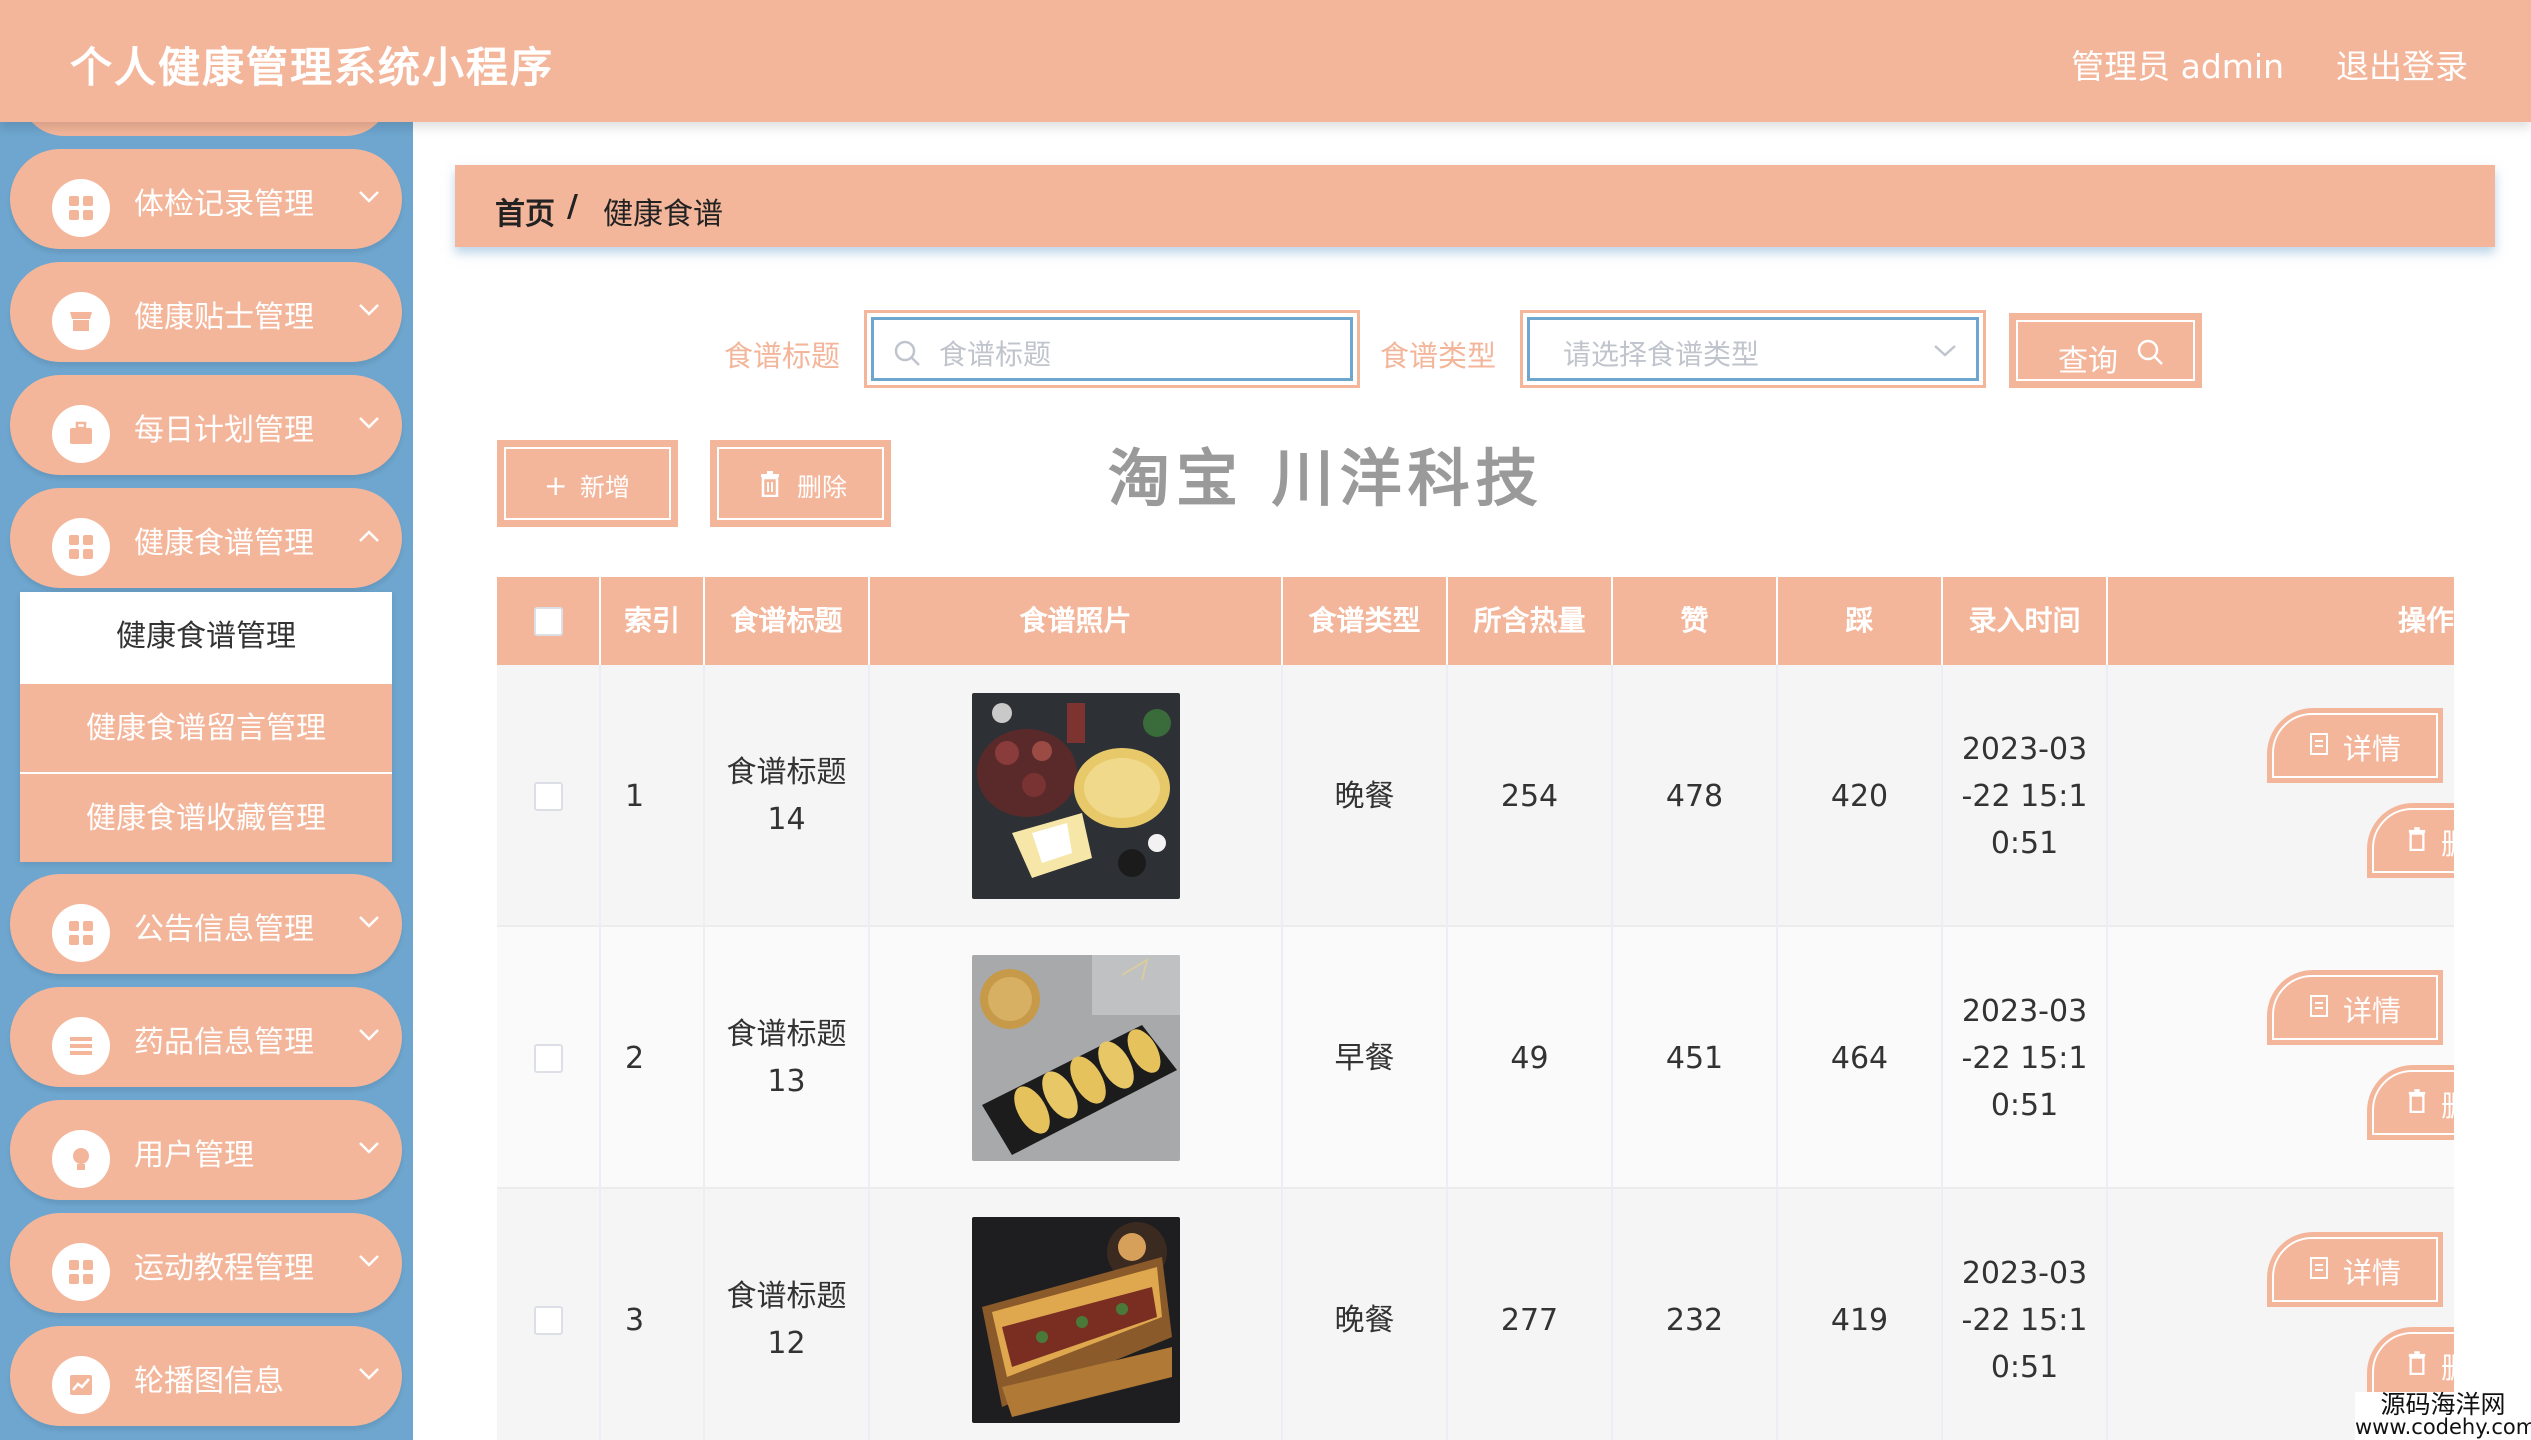  What do you see at coordinates (605, 487) in the screenshot?
I see `add-button-label: 新增` at bounding box center [605, 487].